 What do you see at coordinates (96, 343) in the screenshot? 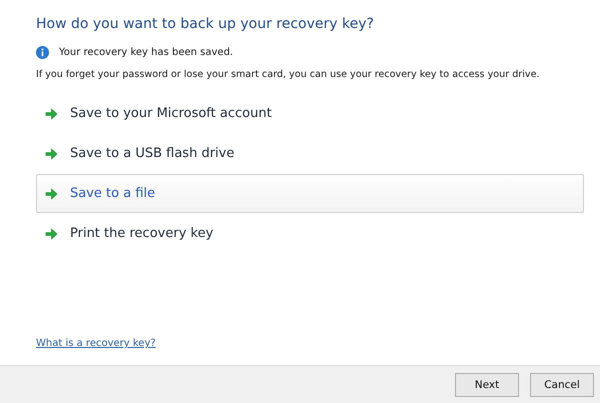
I see `help-link: What is a recovery key?` at bounding box center [96, 343].